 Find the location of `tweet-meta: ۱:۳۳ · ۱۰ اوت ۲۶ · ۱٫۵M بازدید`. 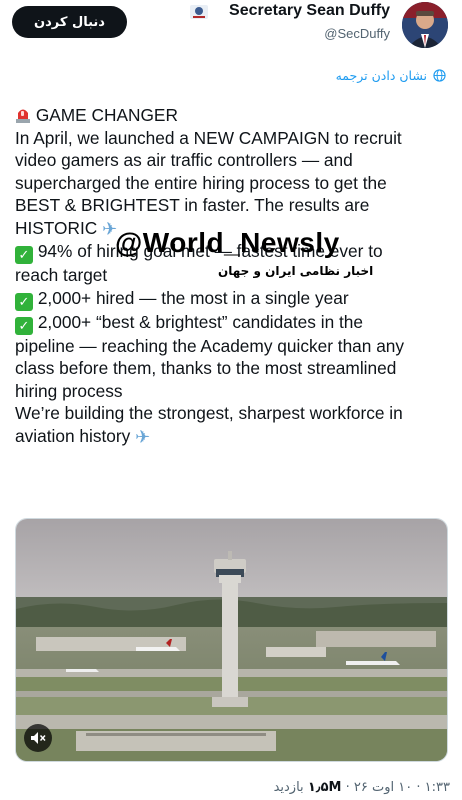

tweet-meta: ۱:۳۳ · ۱۰ اوت ۲۶ · ۱٫۵M بازدید is located at coordinates (362, 787).